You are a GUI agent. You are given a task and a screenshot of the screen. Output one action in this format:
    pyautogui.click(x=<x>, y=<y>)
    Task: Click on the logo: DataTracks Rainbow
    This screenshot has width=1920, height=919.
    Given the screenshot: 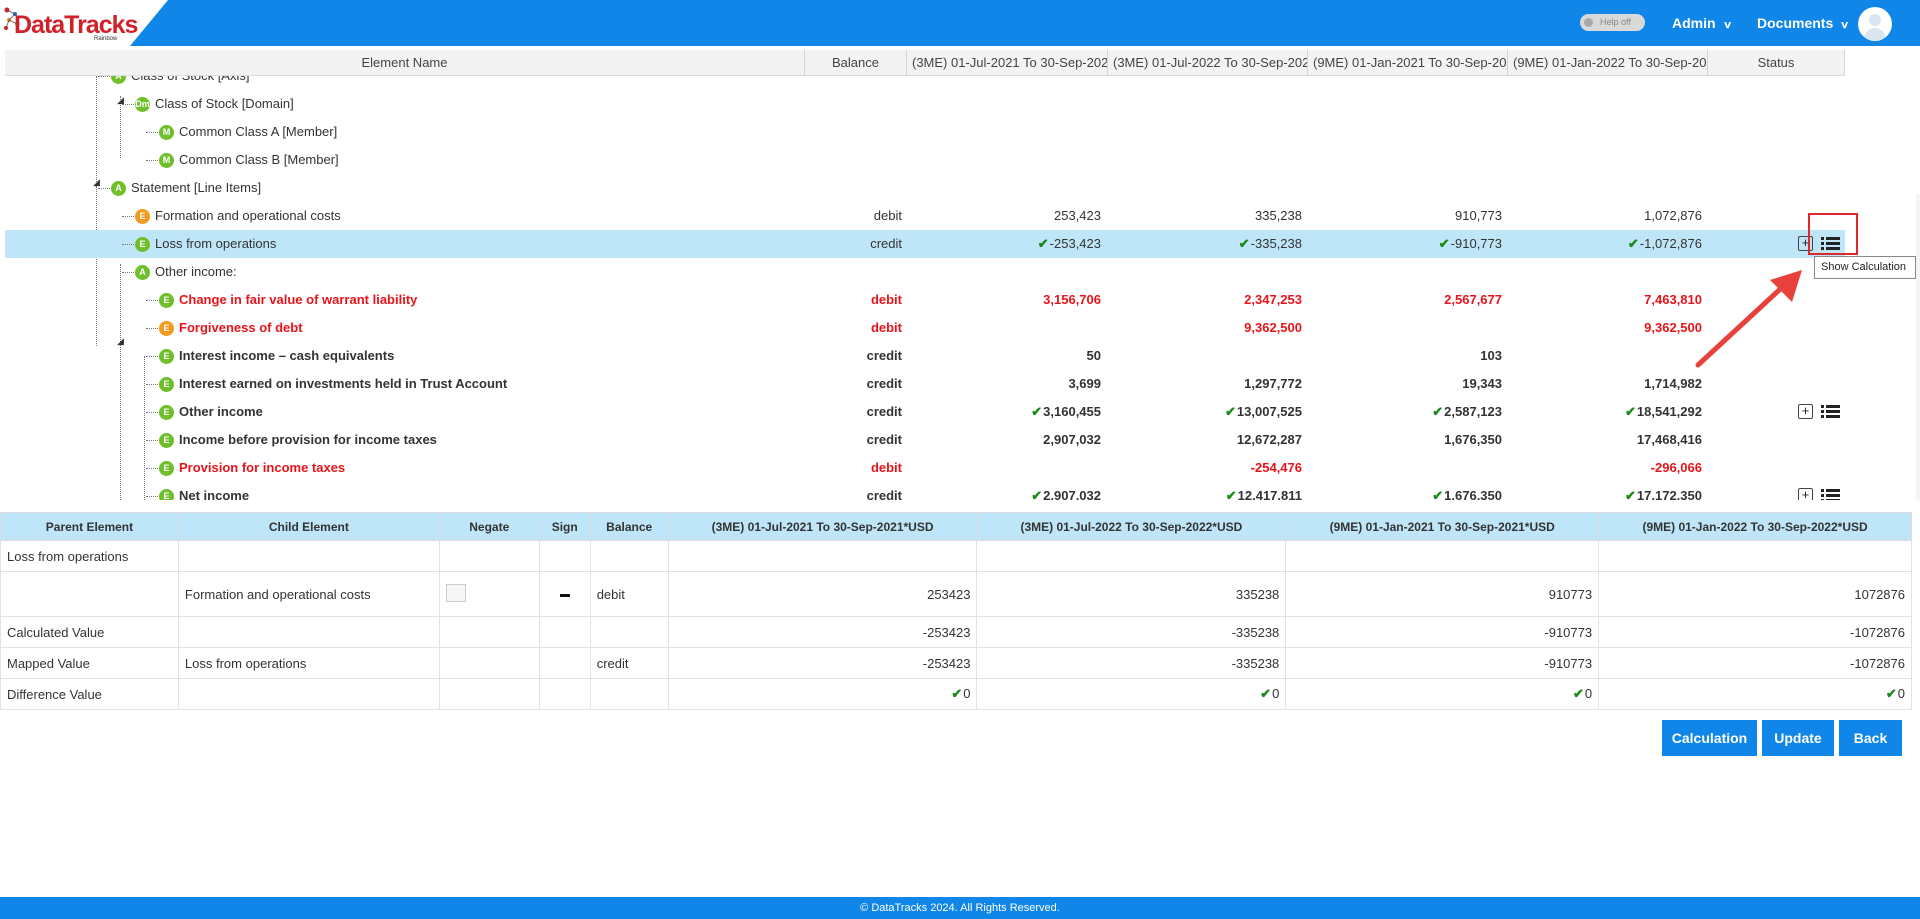 What is the action you would take?
    pyautogui.click(x=84, y=23)
    